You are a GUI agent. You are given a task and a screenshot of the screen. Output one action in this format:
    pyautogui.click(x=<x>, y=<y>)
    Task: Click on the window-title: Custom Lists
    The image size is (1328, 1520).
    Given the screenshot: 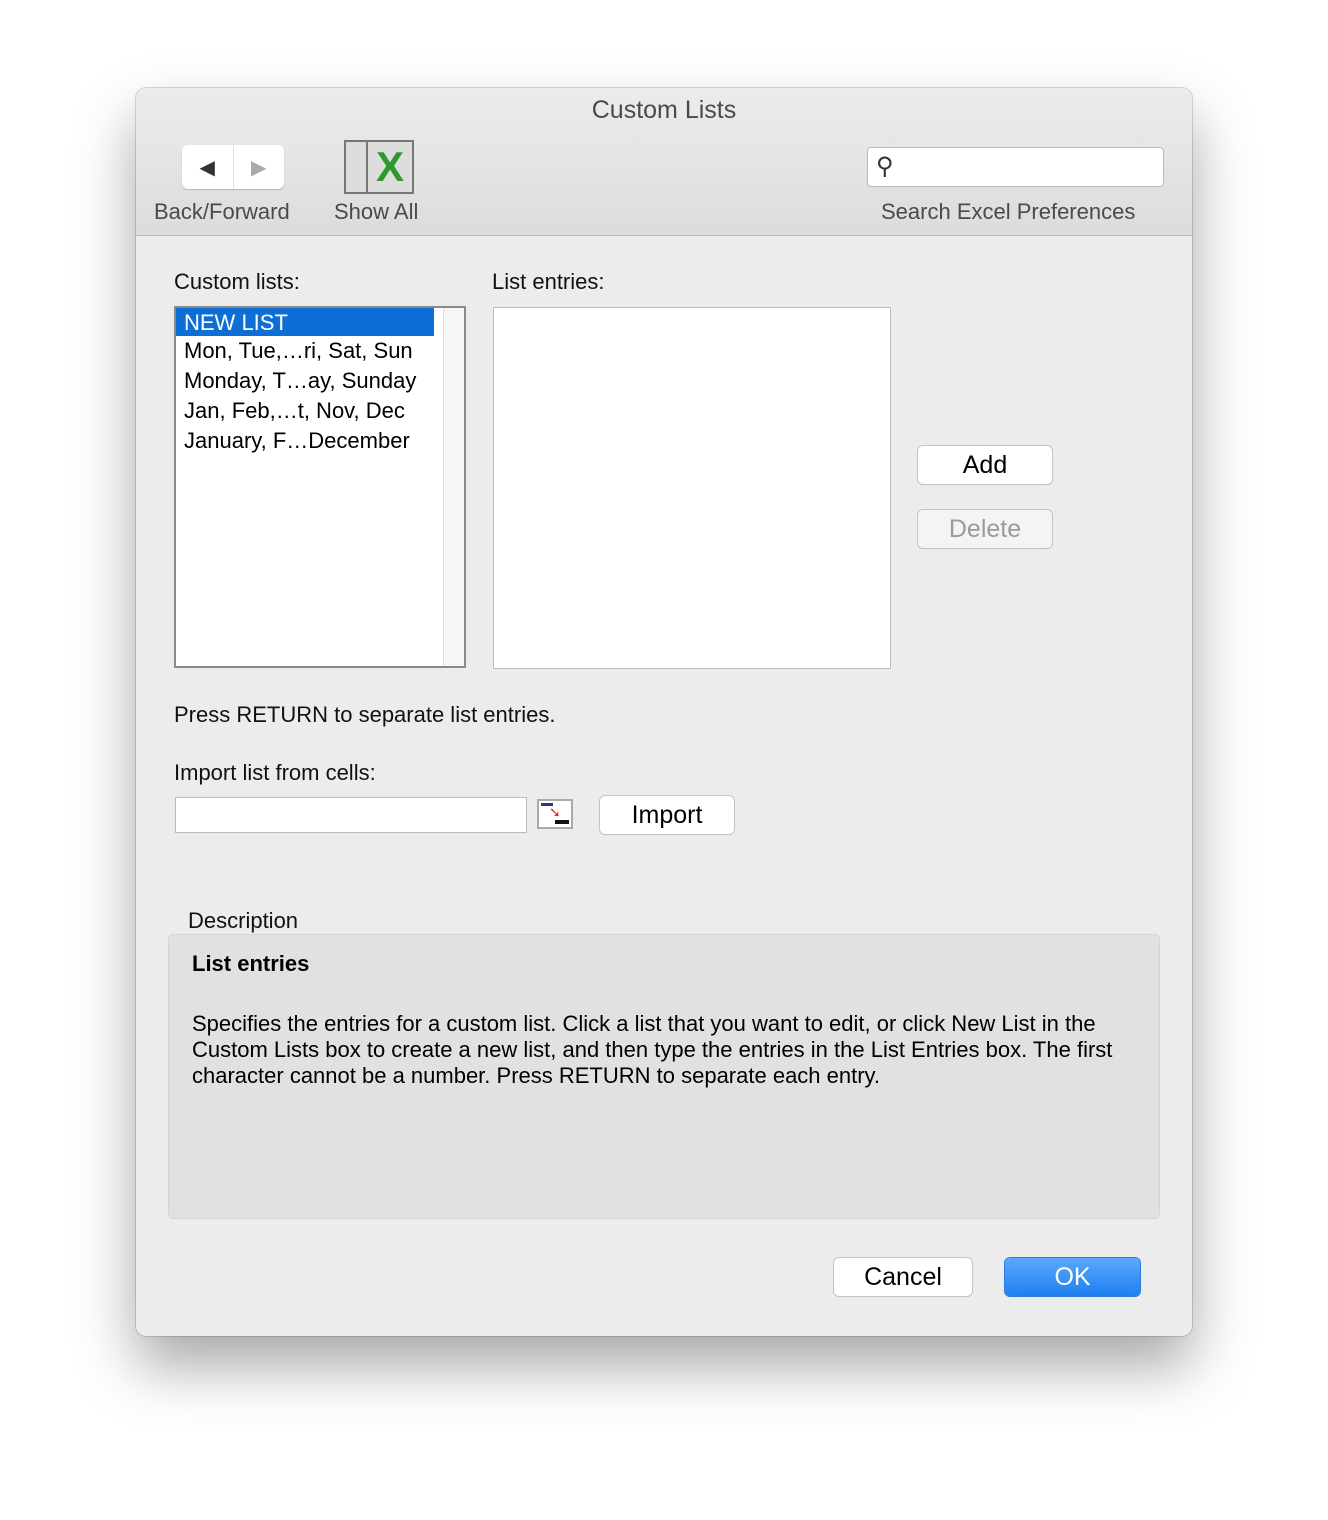 What is the action you would take?
    pyautogui.click(x=664, y=110)
    